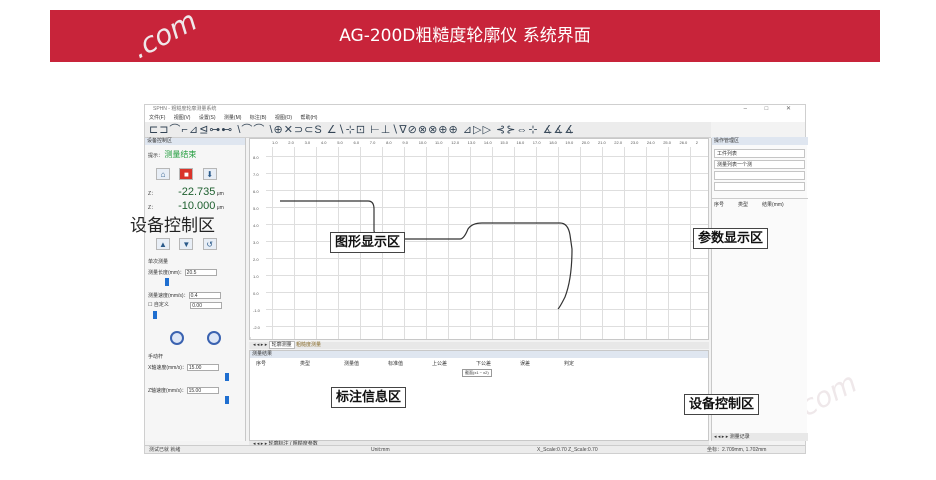 This screenshot has width=936, height=480. I want to click on manual-label: 手动杆, so click(156, 356).